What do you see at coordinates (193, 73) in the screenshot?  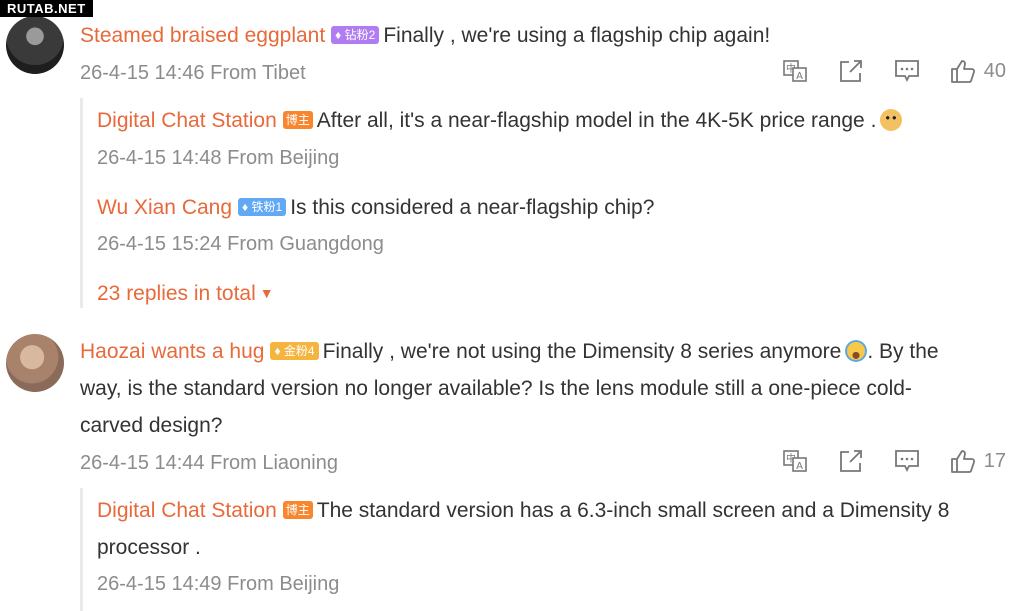 I see `comment-meta: 26-4-15 14:46 From Tibet` at bounding box center [193, 73].